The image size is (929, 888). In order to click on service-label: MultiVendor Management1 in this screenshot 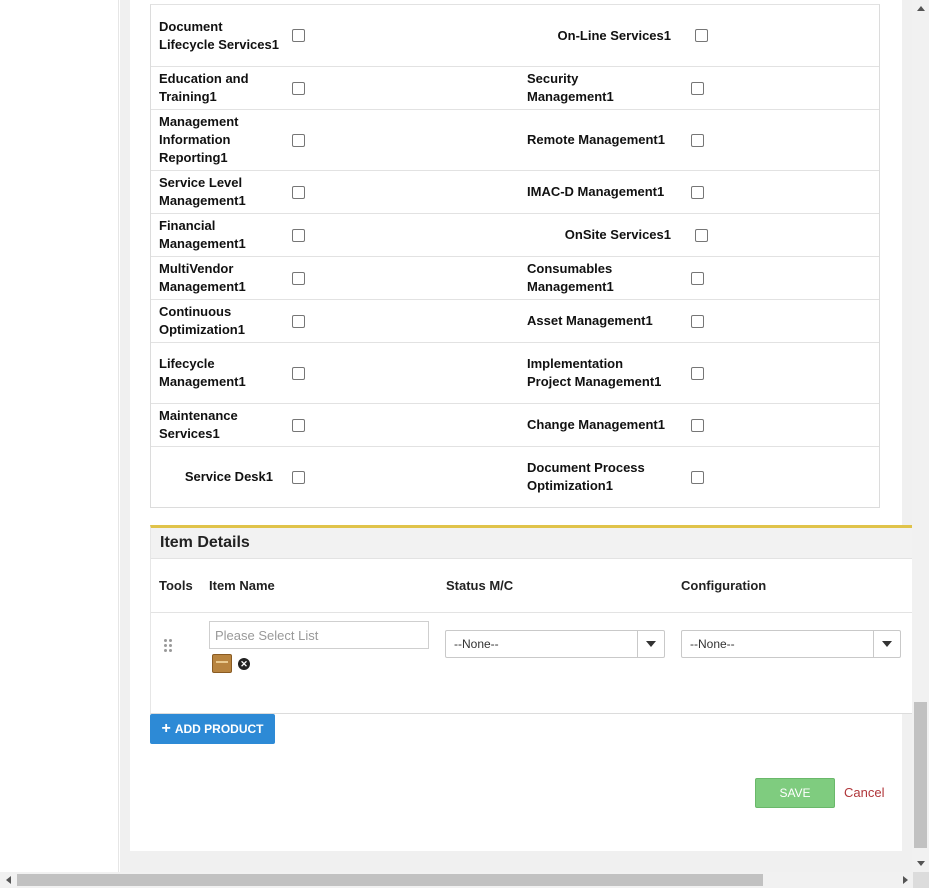, I will do `click(202, 277)`.